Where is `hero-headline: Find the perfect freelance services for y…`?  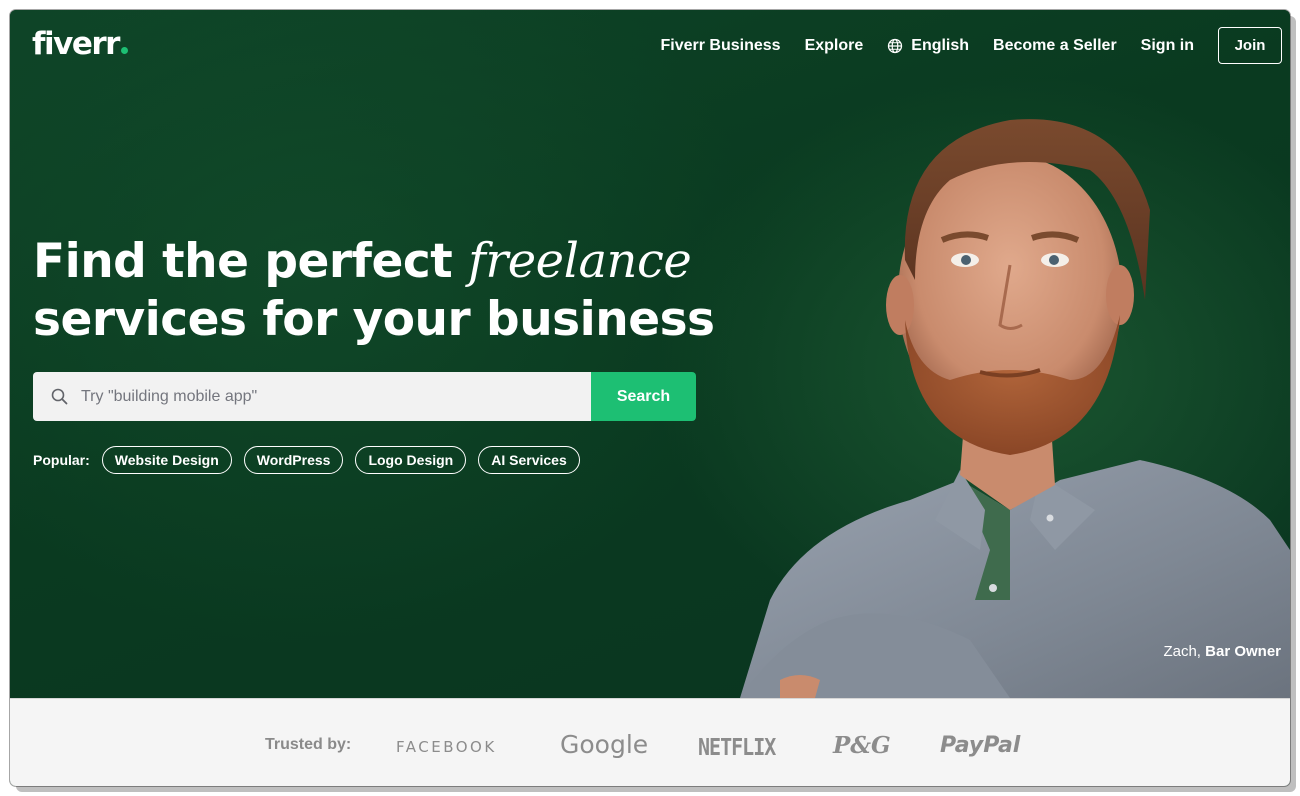 hero-headline: Find the perfect freelance services for y… is located at coordinates (374, 290).